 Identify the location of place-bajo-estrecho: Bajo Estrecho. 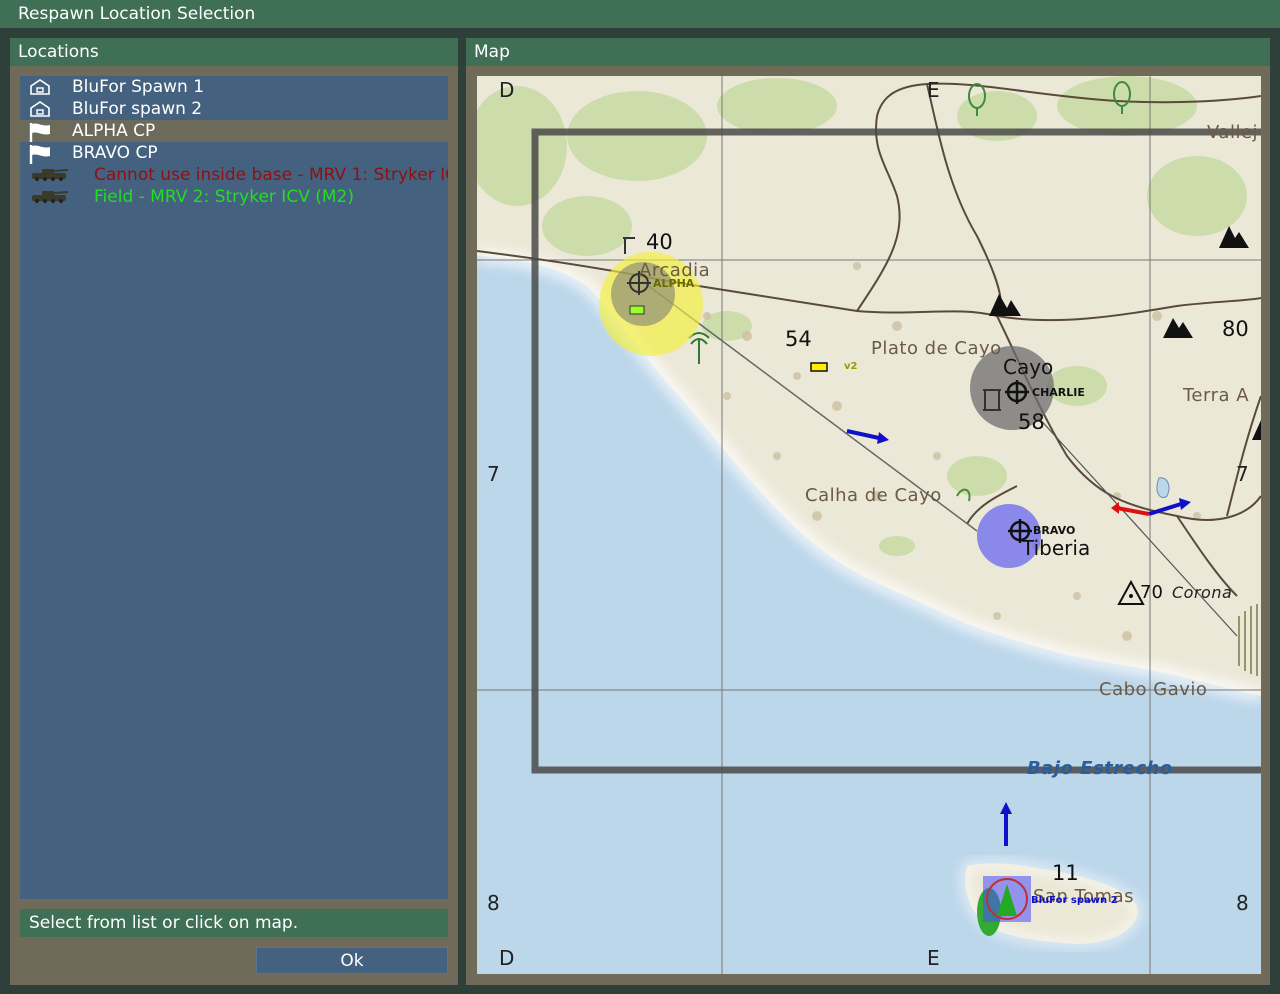
(1100, 768).